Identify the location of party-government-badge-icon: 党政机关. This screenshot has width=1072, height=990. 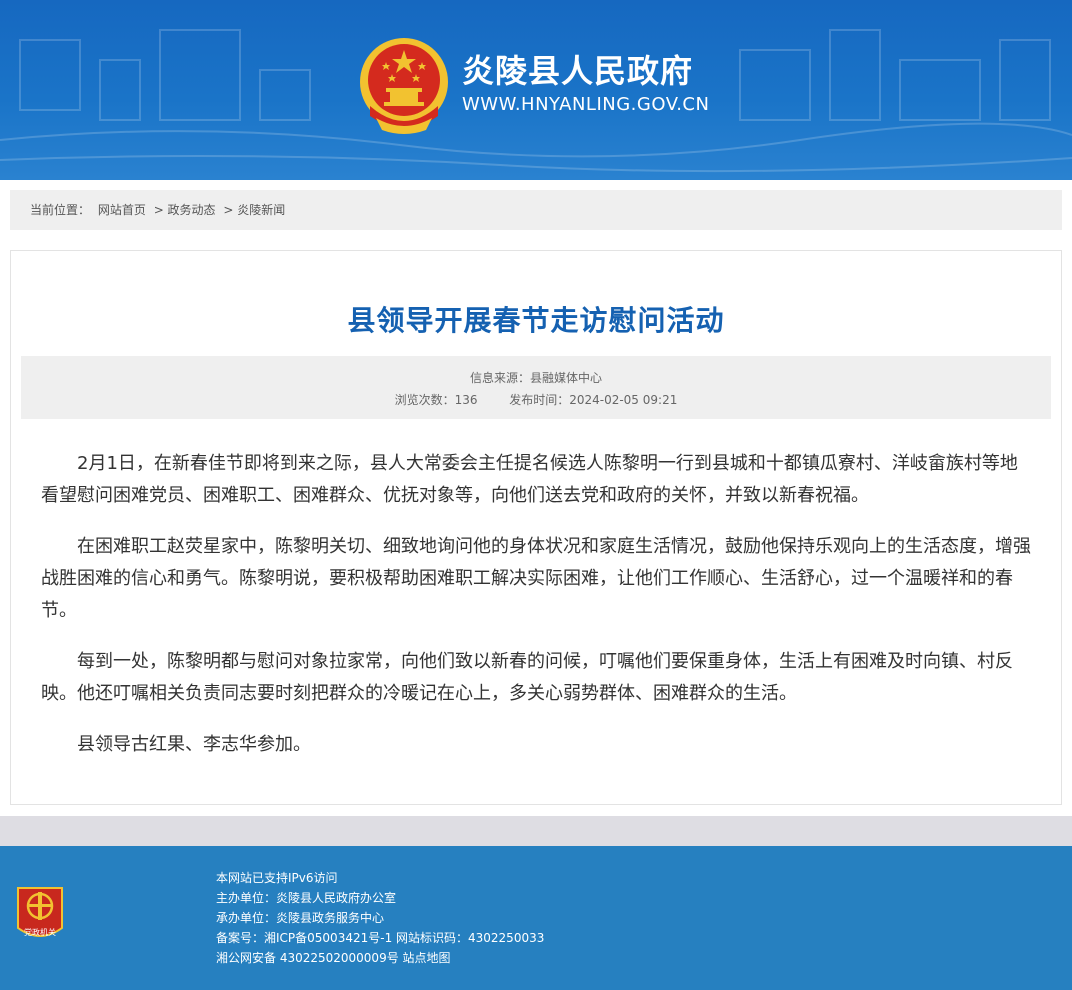
(40, 915).